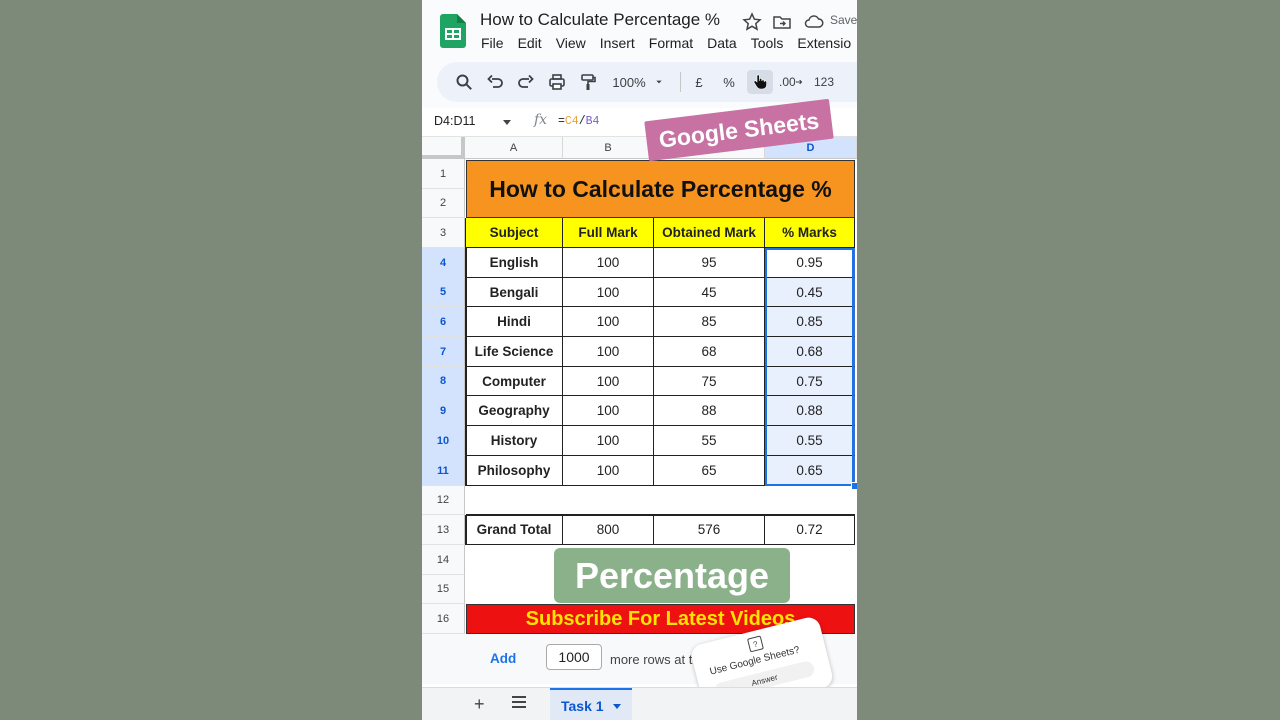 The width and height of the screenshot is (1280, 720). I want to click on row-header: 1, so click(443, 174).